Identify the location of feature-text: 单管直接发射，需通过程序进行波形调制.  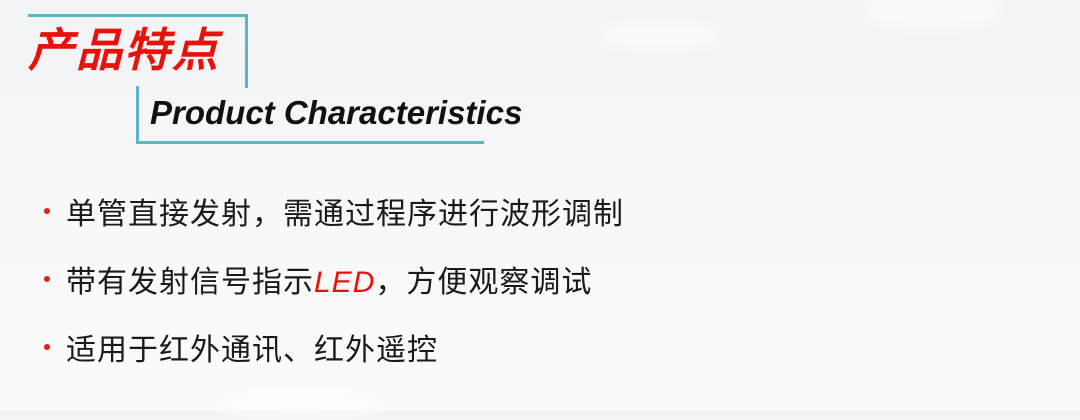
(345, 214).